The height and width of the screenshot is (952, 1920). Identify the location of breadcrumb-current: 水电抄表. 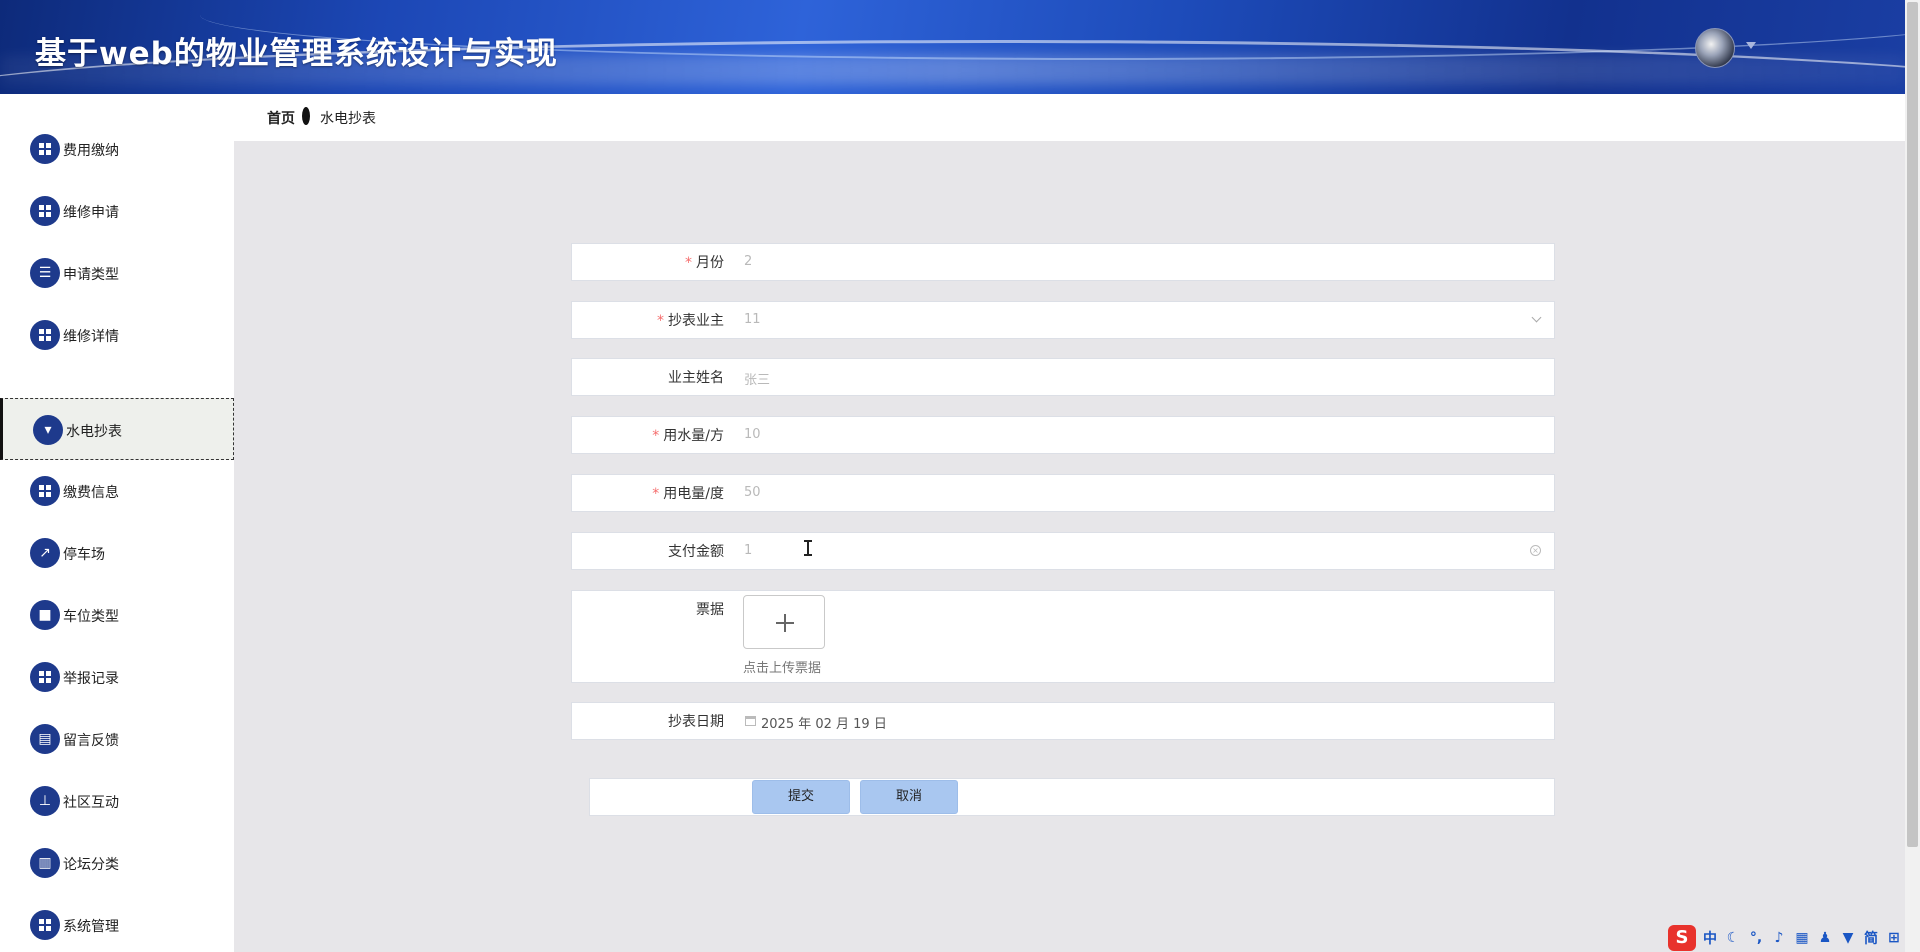
(348, 119).